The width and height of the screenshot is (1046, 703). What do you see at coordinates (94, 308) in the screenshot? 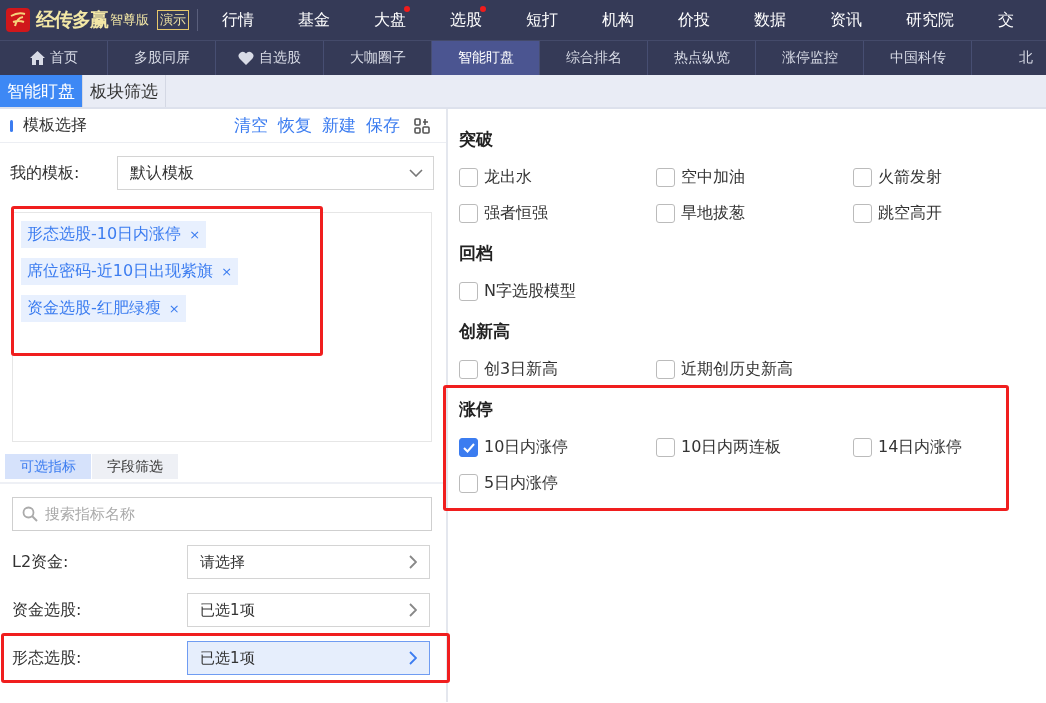
I see `tag-label: 资金选股-红肥绿瘦` at bounding box center [94, 308].